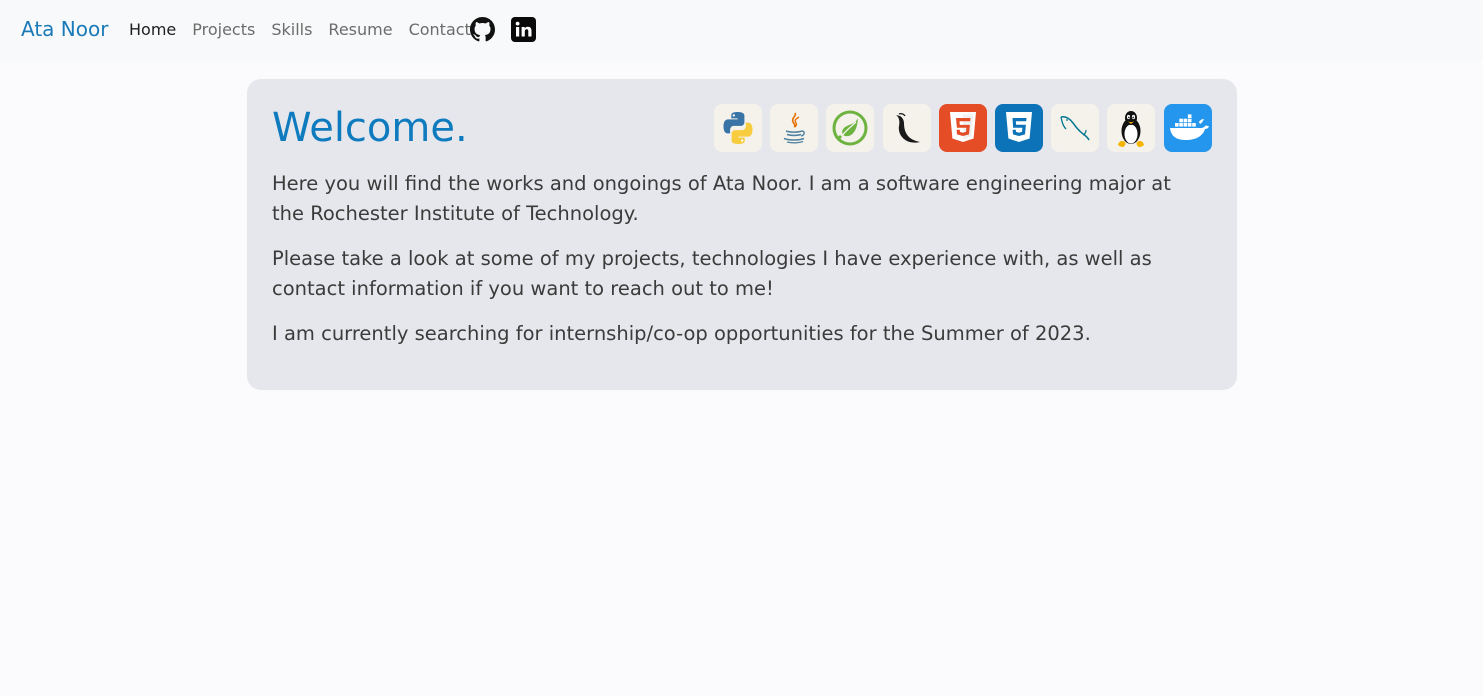 Image resolution: width=1483 pixels, height=696 pixels. I want to click on html5-icon, so click(962, 128).